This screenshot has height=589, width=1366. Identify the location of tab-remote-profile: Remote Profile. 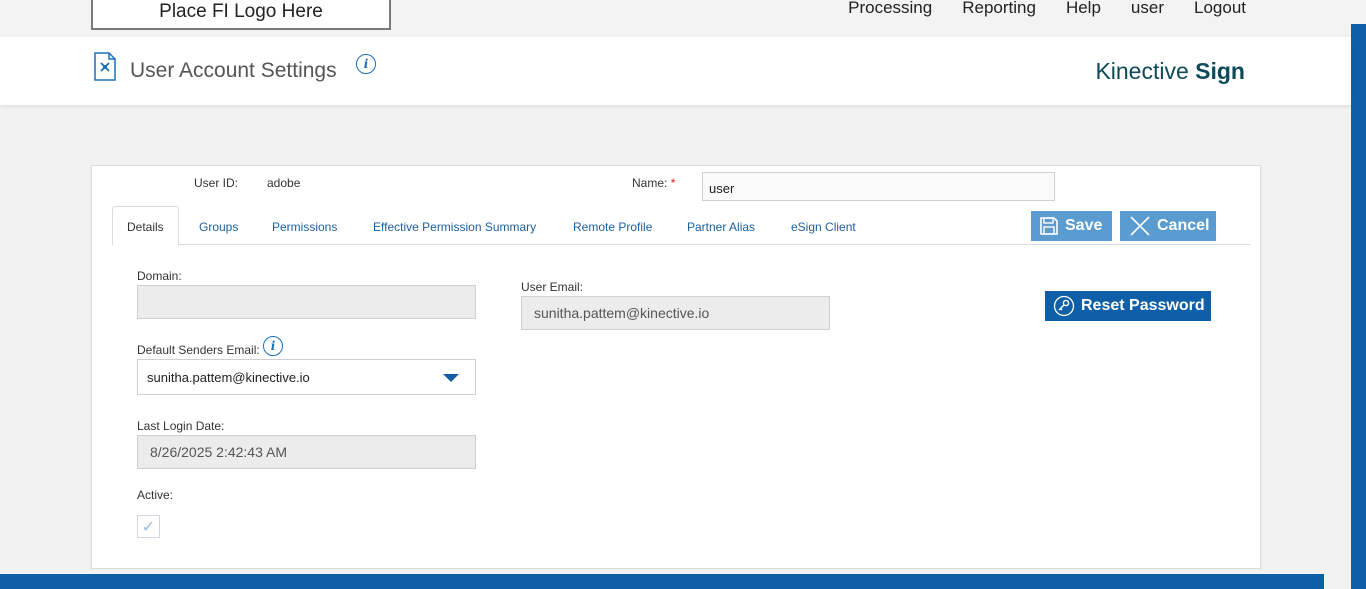
(612, 225).